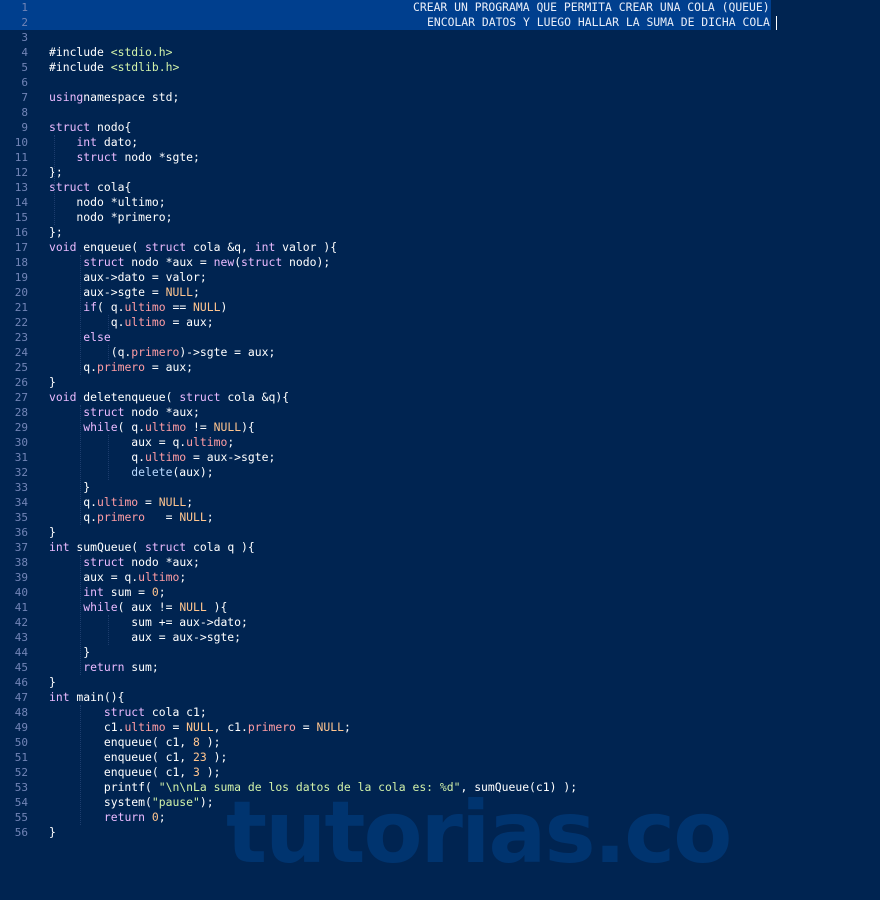  What do you see at coordinates (440, 517) in the screenshot?
I see `code-line: 35 q.primero = NULL;` at bounding box center [440, 517].